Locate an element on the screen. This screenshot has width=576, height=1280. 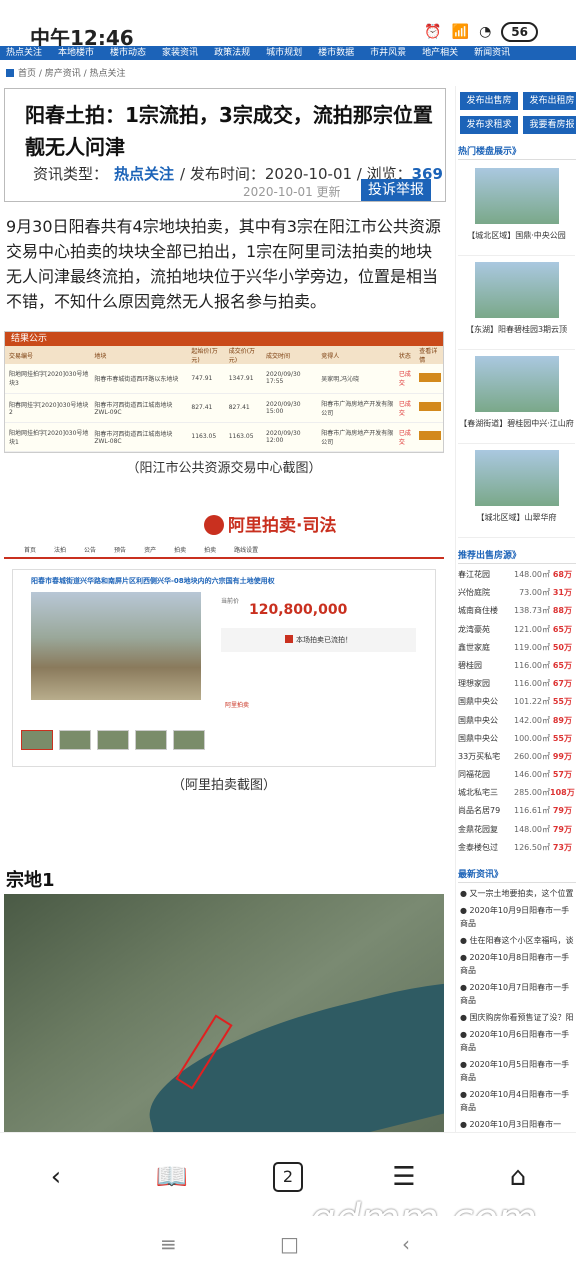
news-item: ● 2020年10月3日阳春市一 is located at coordinates (516, 1124).